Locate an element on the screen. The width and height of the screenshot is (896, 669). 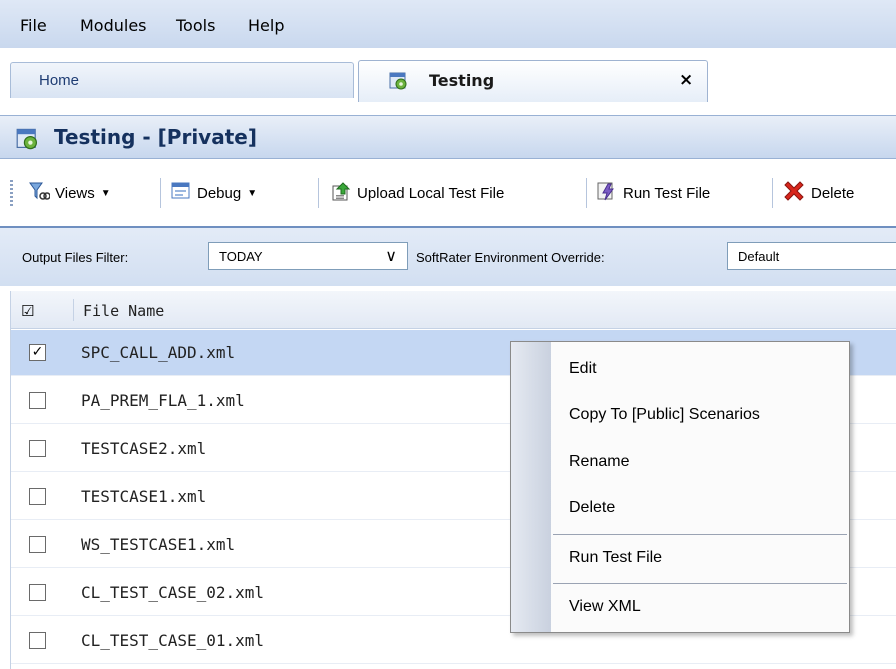
context-menu-icon-rail is located at coordinates (531, 487).